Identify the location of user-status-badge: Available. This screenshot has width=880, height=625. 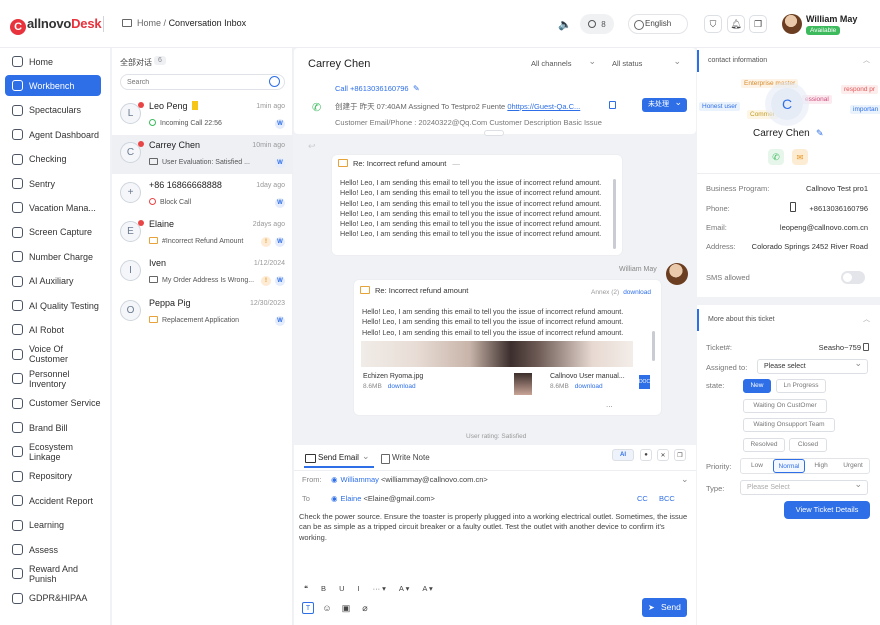
(823, 30).